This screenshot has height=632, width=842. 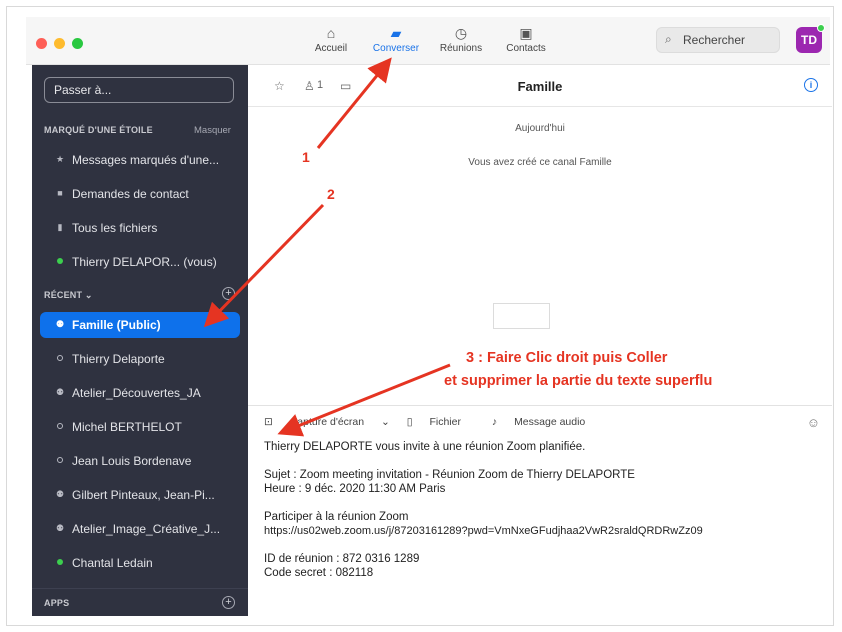 What do you see at coordinates (144, 262) in the screenshot?
I see `sidebar-item-label: Thierry DELAPOR... (vous)` at bounding box center [144, 262].